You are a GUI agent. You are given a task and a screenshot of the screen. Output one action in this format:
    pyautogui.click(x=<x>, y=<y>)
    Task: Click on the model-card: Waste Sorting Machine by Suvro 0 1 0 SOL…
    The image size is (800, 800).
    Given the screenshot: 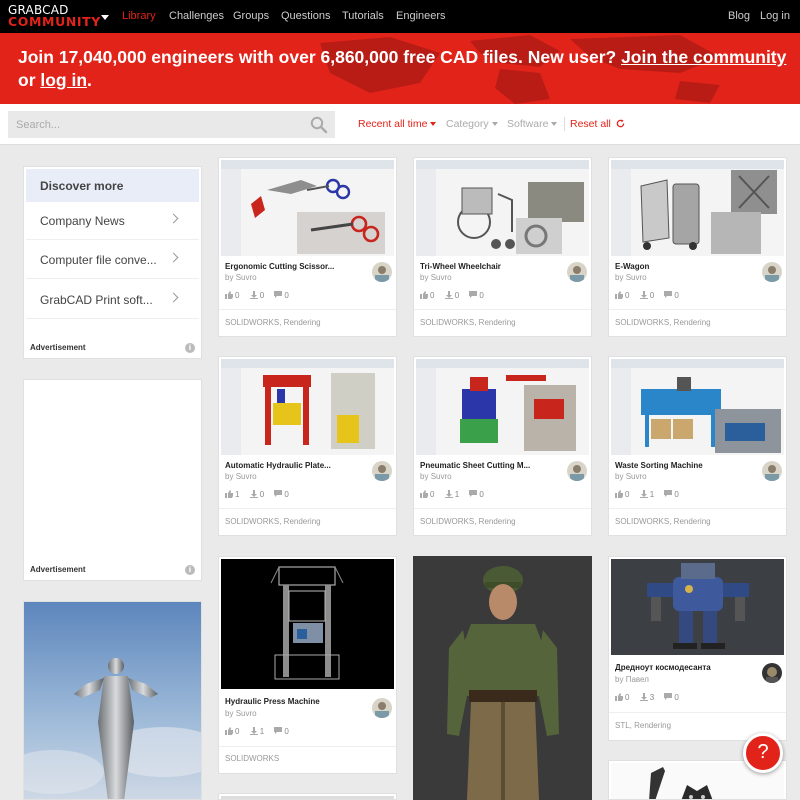 What is the action you would take?
    pyautogui.click(x=697, y=446)
    